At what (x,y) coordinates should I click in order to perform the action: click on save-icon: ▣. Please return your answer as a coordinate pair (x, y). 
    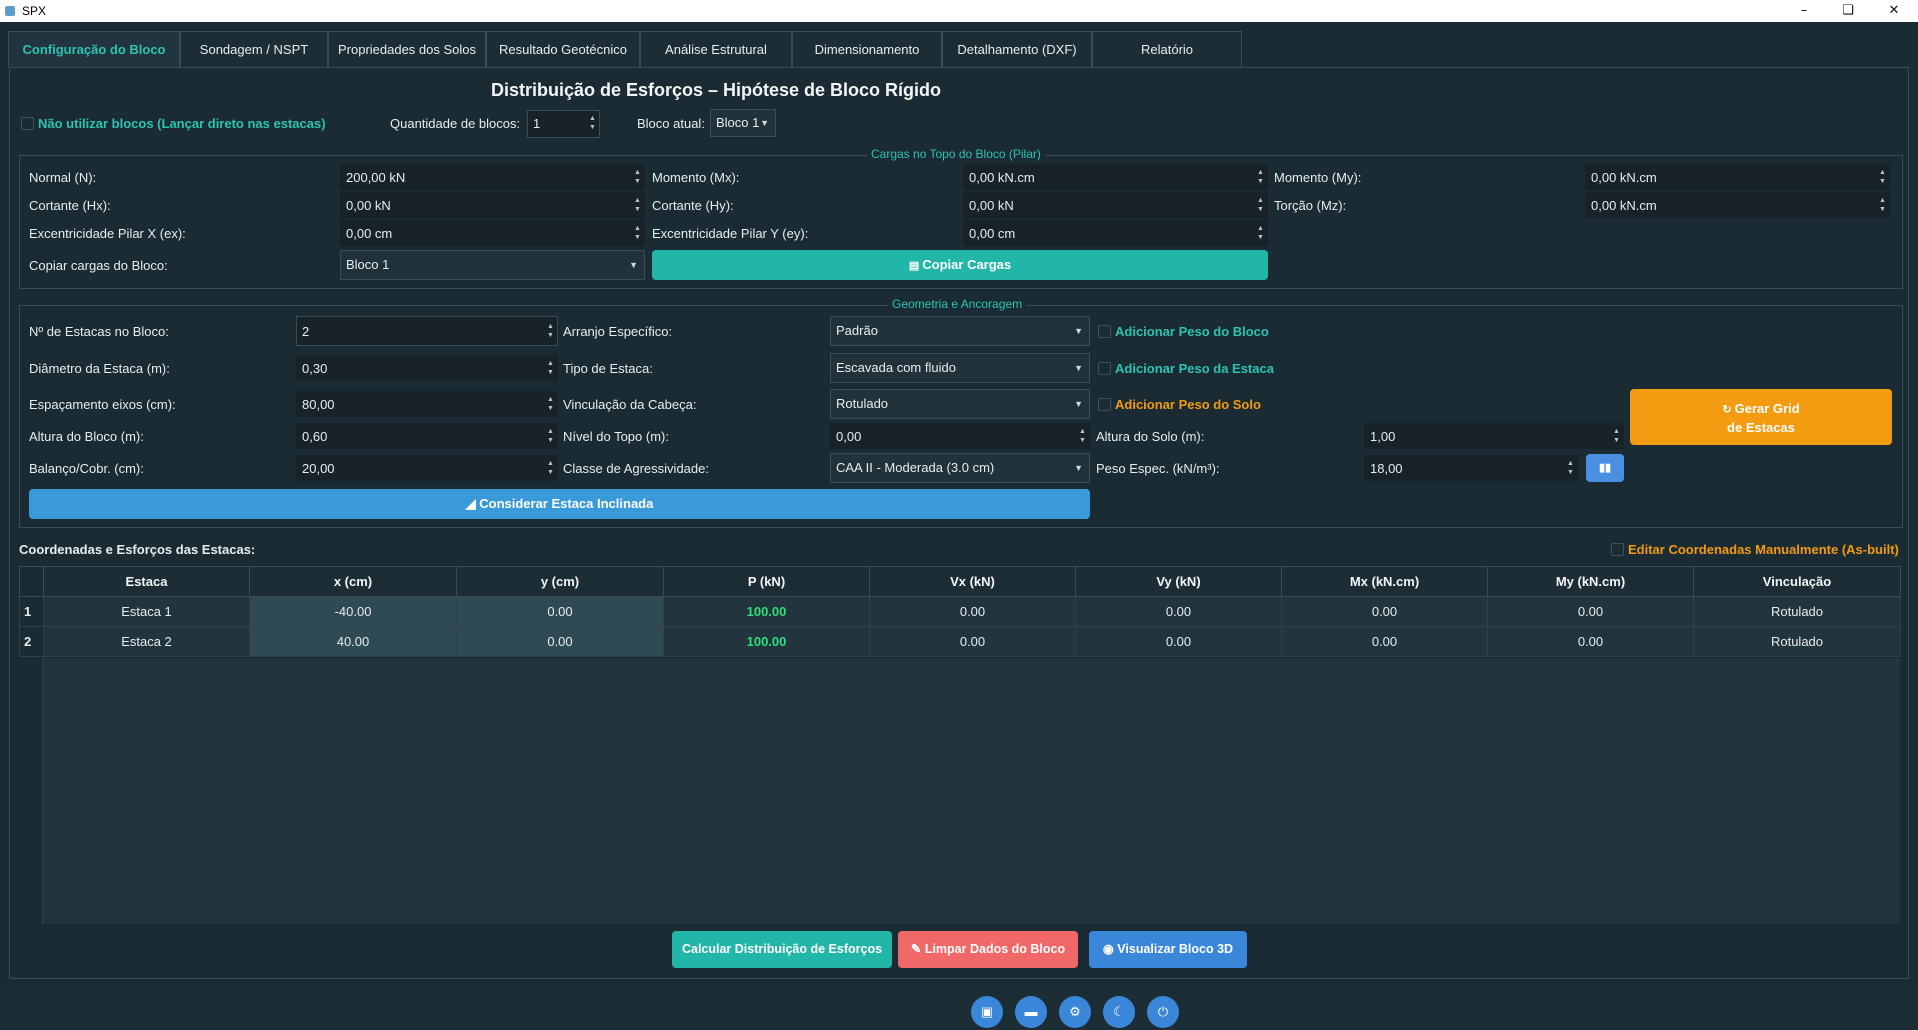
    Looking at the image, I should click on (987, 1012).